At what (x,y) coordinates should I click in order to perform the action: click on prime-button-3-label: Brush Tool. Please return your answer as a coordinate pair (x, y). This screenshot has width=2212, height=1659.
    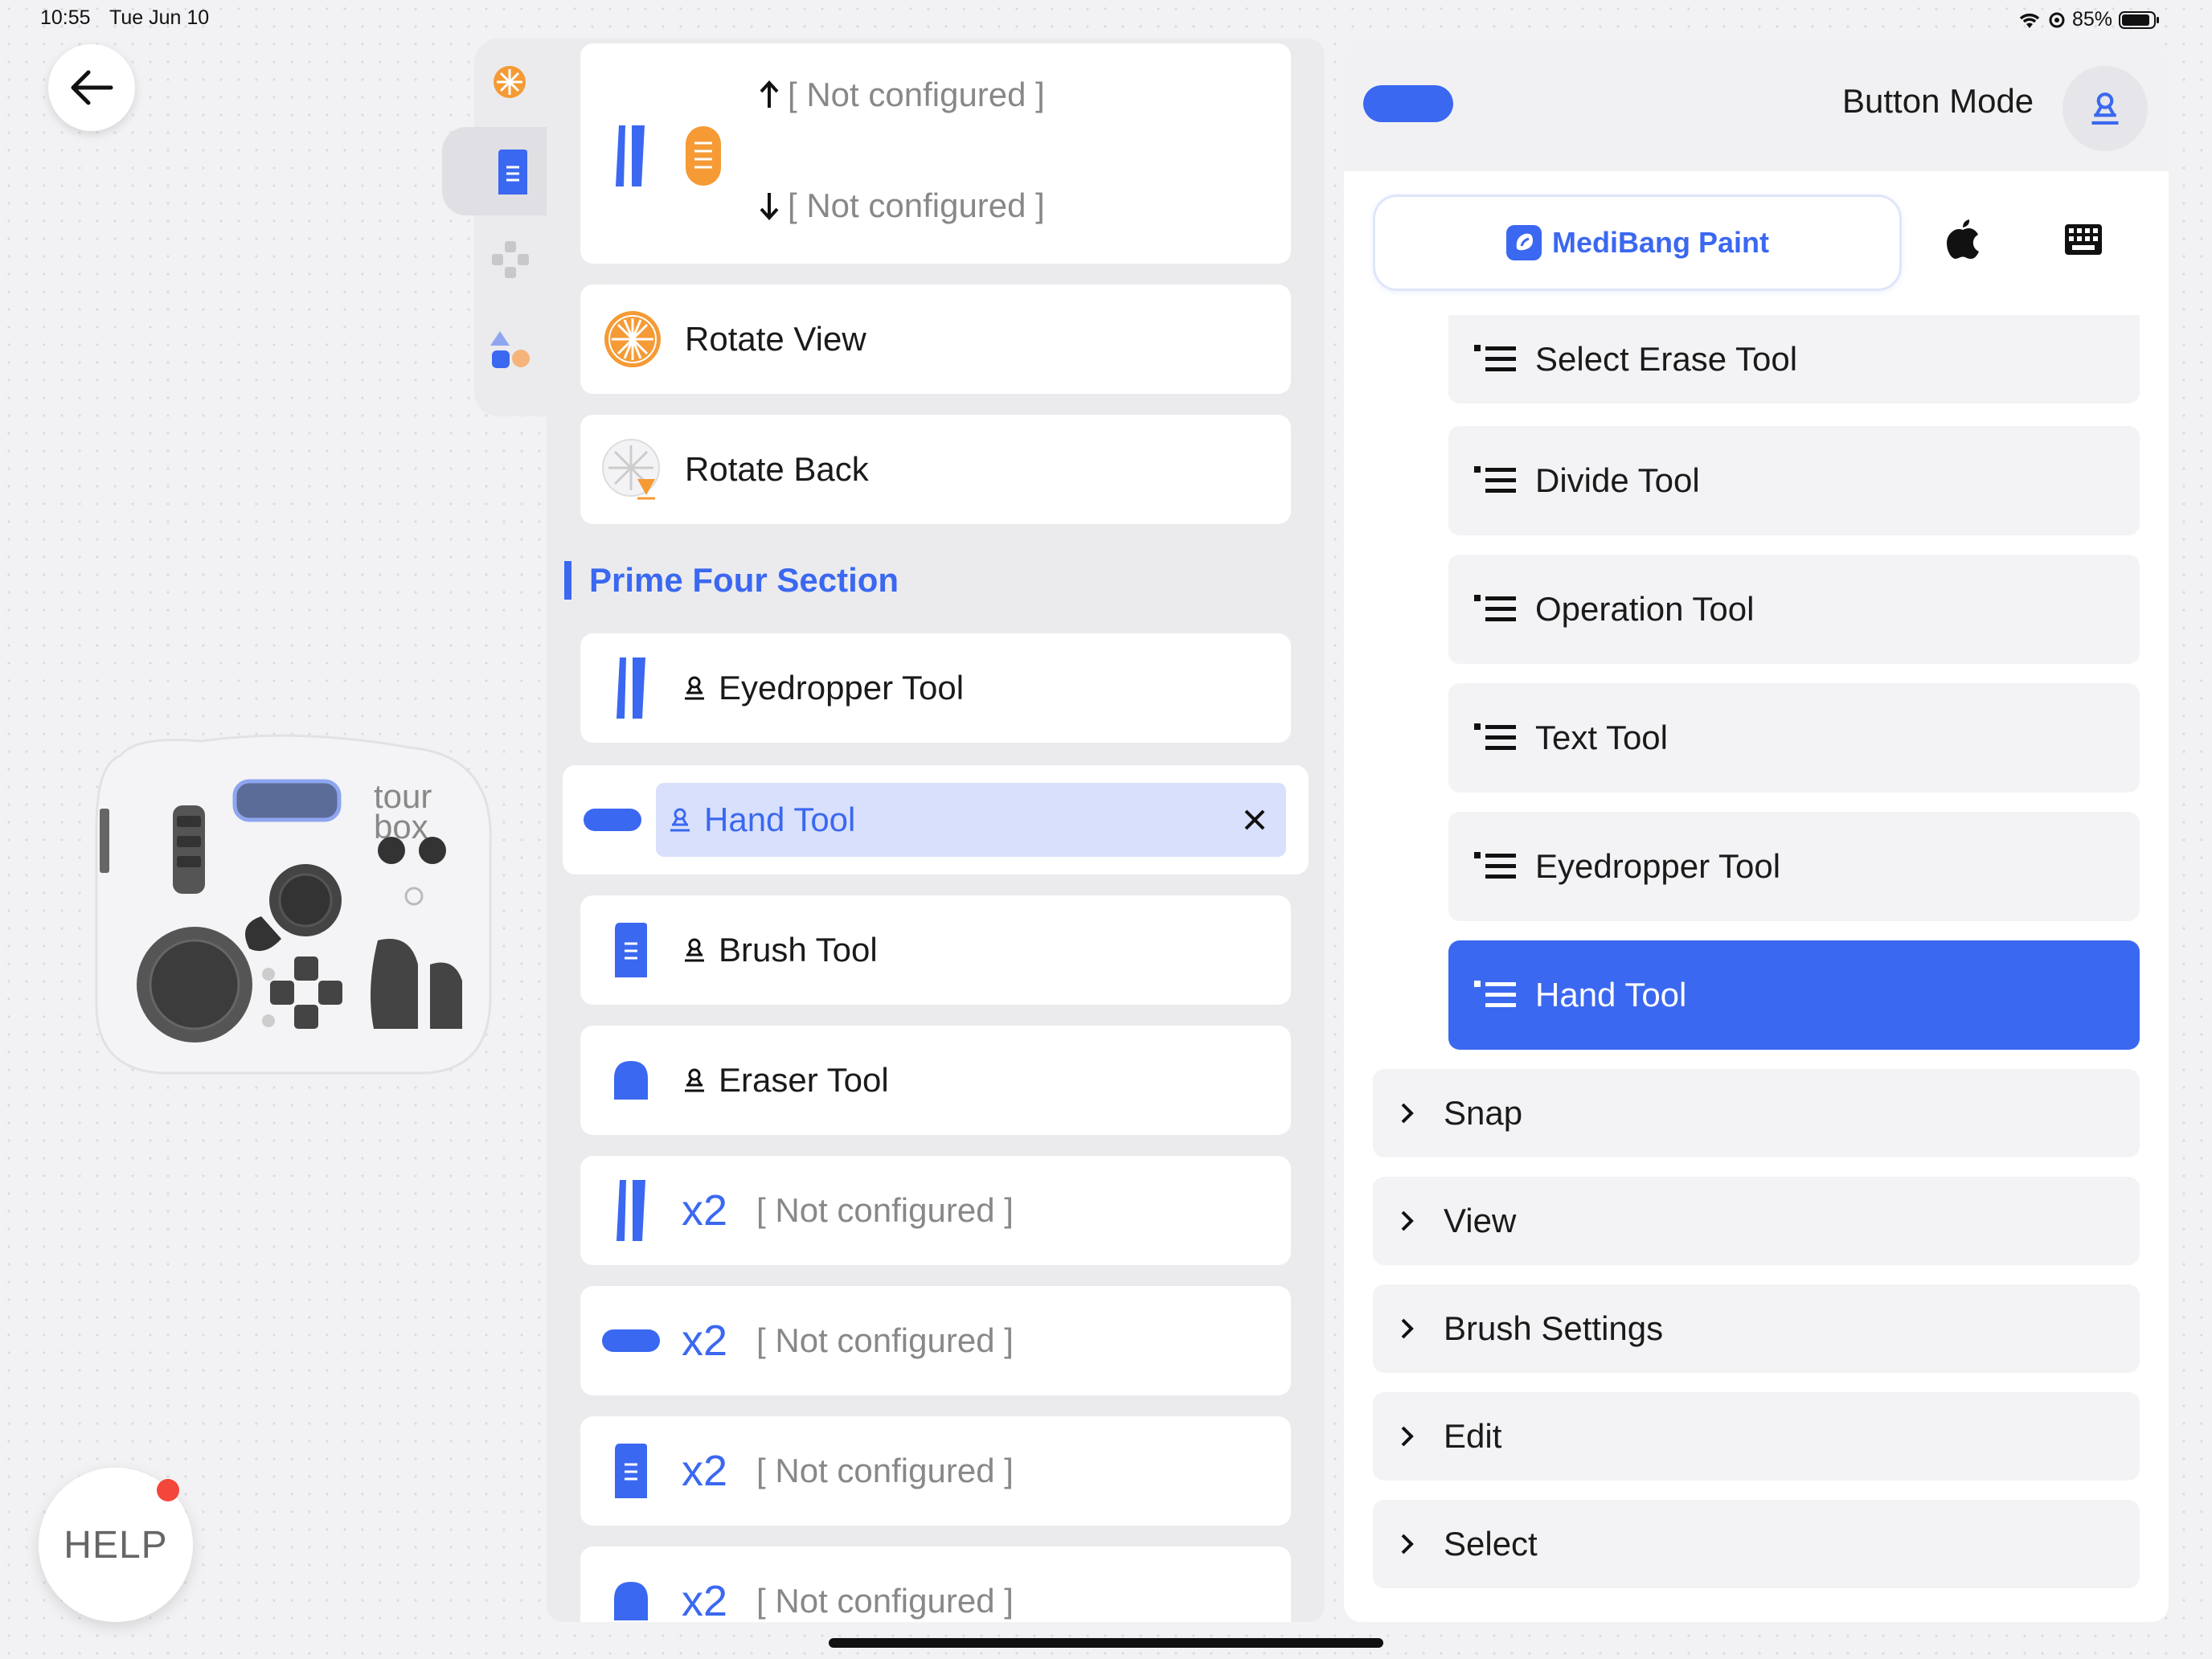
    Looking at the image, I should click on (798, 950).